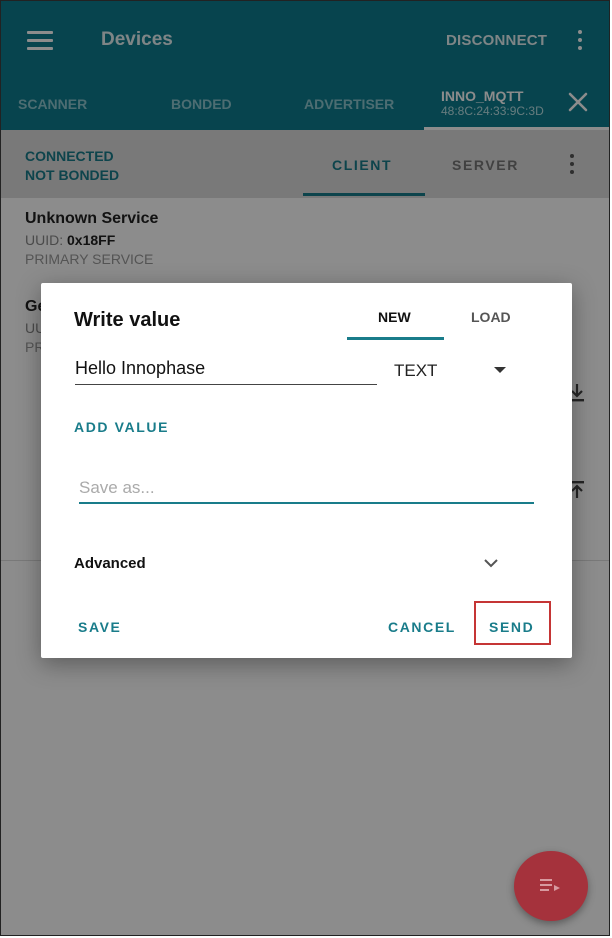 This screenshot has width=612, height=938. What do you see at coordinates (491, 317) in the screenshot?
I see `tab-load: LOAD` at bounding box center [491, 317].